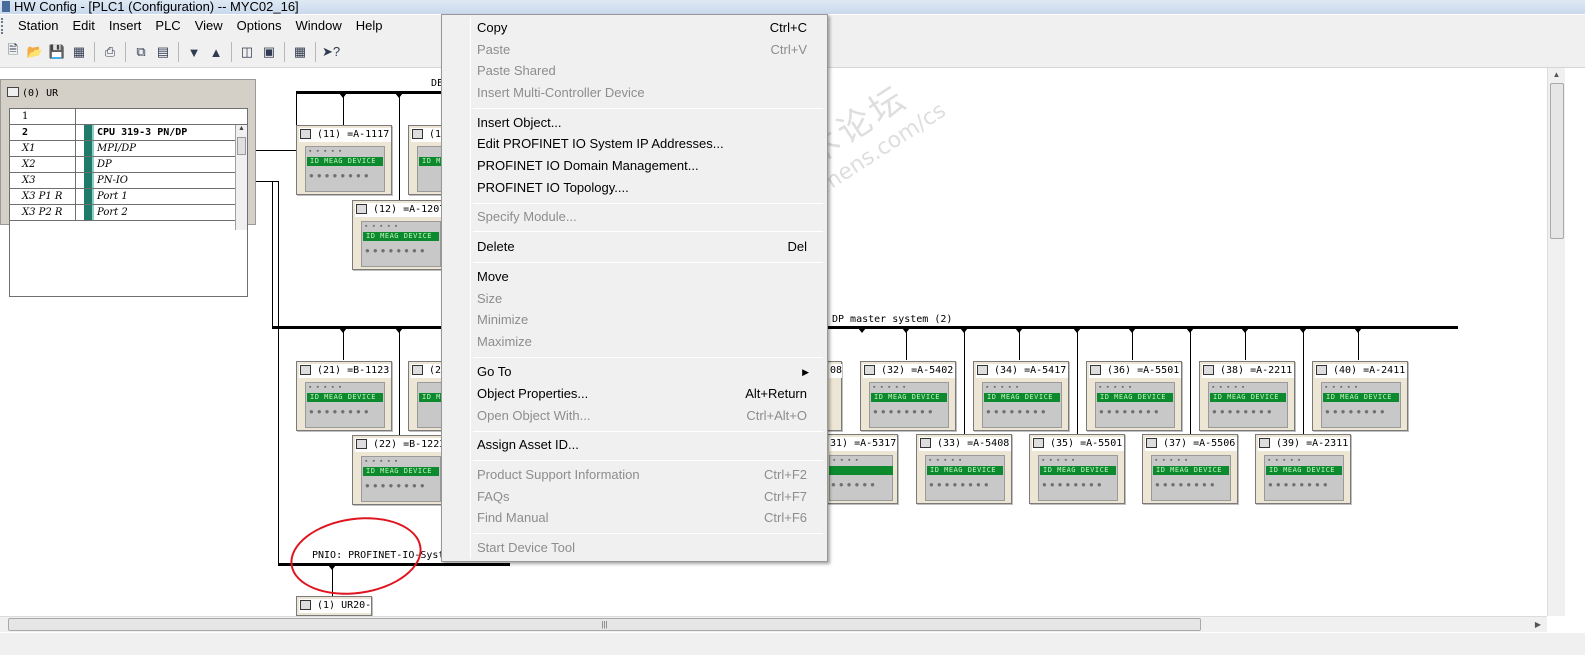 The image size is (1585, 655). I want to click on menu-plc: PLC, so click(167, 26).